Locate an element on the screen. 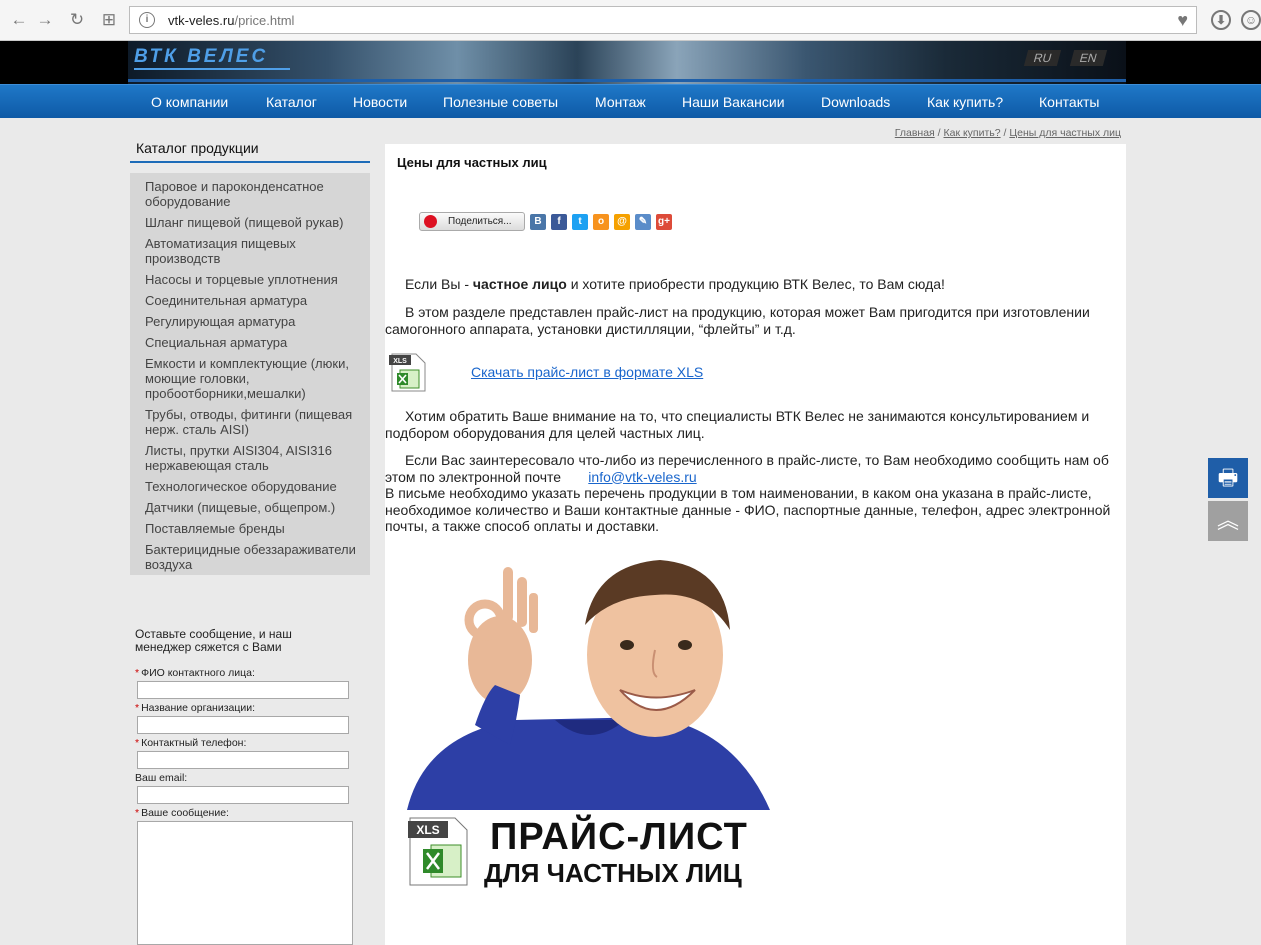  nav-installation: Монтаж is located at coordinates (620, 102).